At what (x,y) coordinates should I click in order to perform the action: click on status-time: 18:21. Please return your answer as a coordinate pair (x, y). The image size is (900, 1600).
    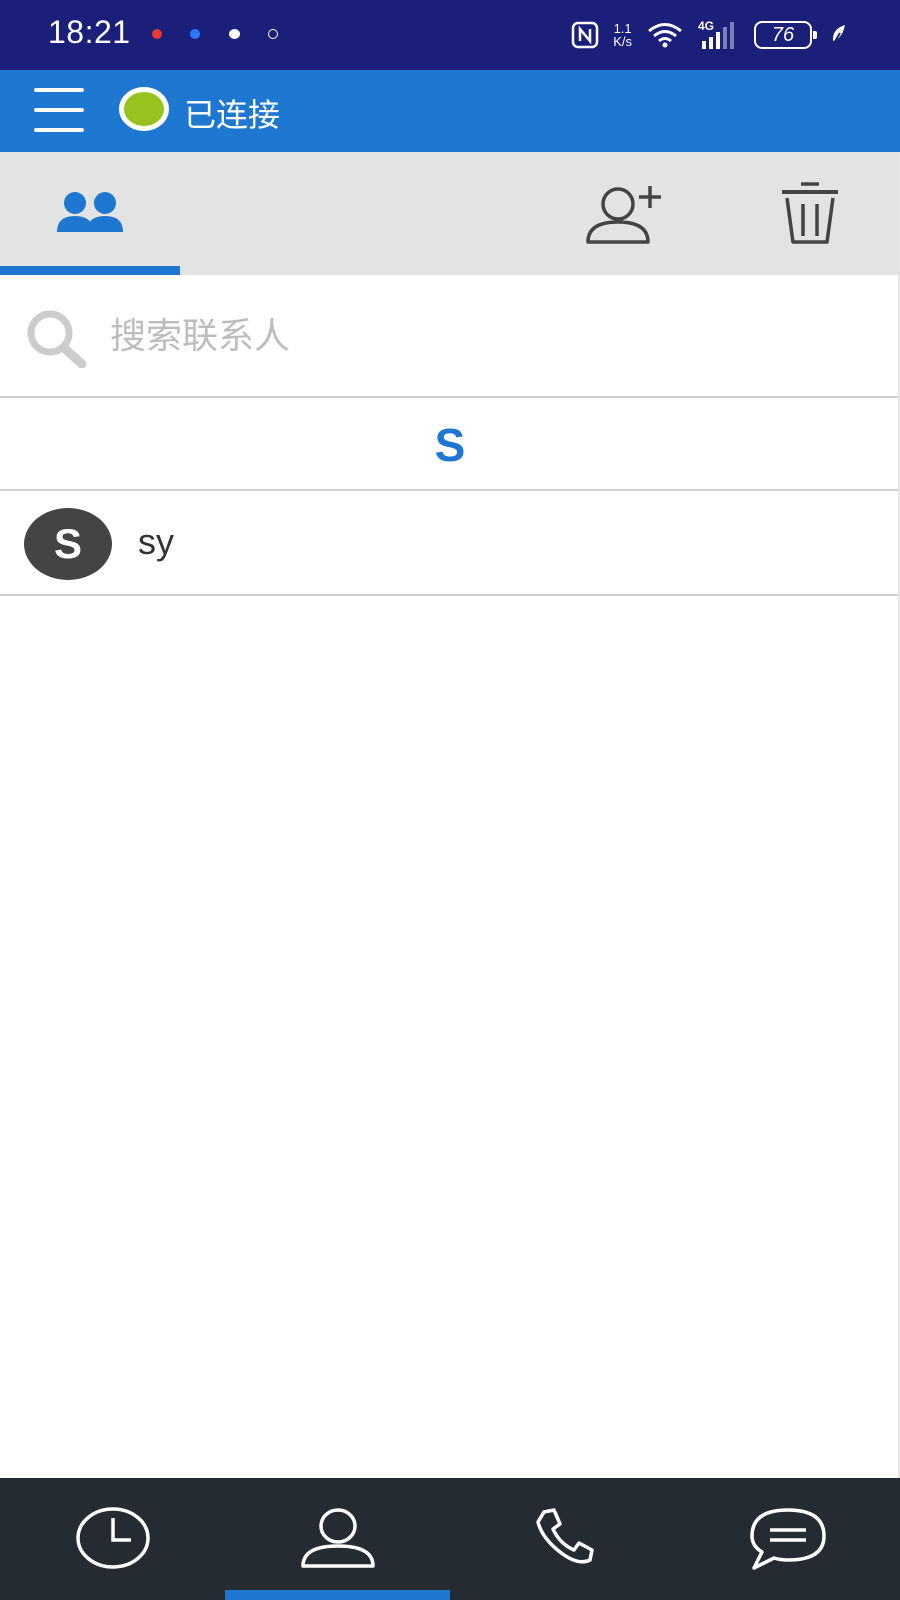
    Looking at the image, I should click on (89, 32).